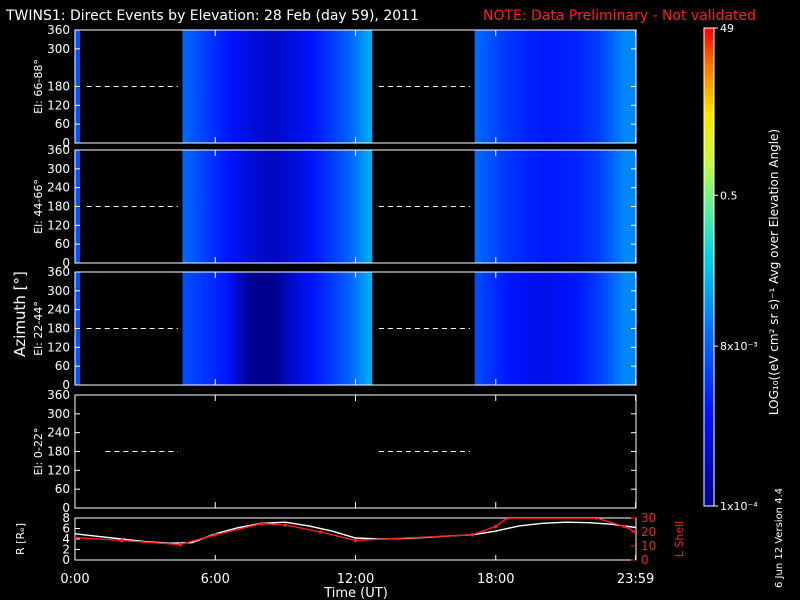 This screenshot has height=600, width=800. Describe the element at coordinates (58, 49) in the screenshot. I see `y-tick-label: 300` at that location.